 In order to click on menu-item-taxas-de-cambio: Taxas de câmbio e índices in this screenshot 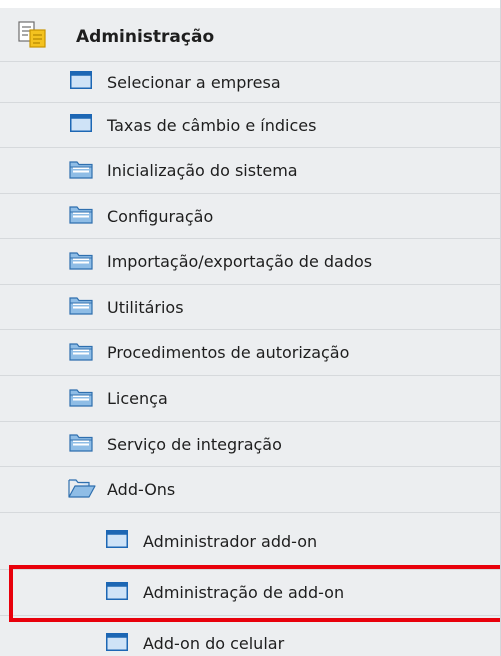, I will do `click(250, 125)`.